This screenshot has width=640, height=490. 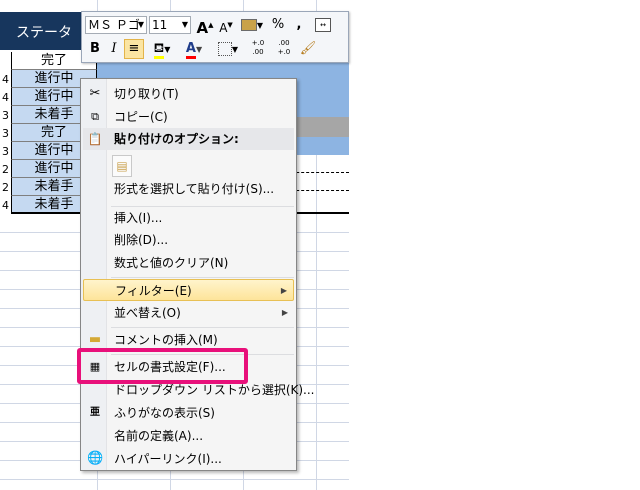 I want to click on copy-icon: ⧉, so click(x=95, y=116).